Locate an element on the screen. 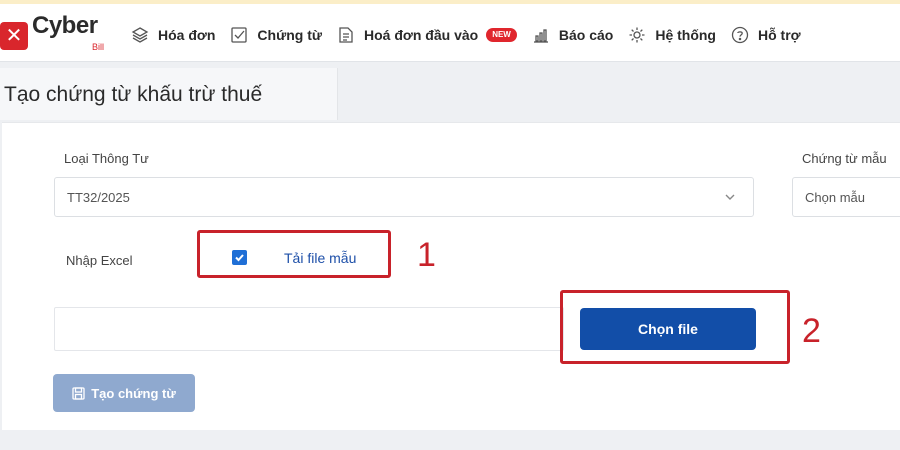  excel-import-label: Nhập Excel is located at coordinates (99, 260).